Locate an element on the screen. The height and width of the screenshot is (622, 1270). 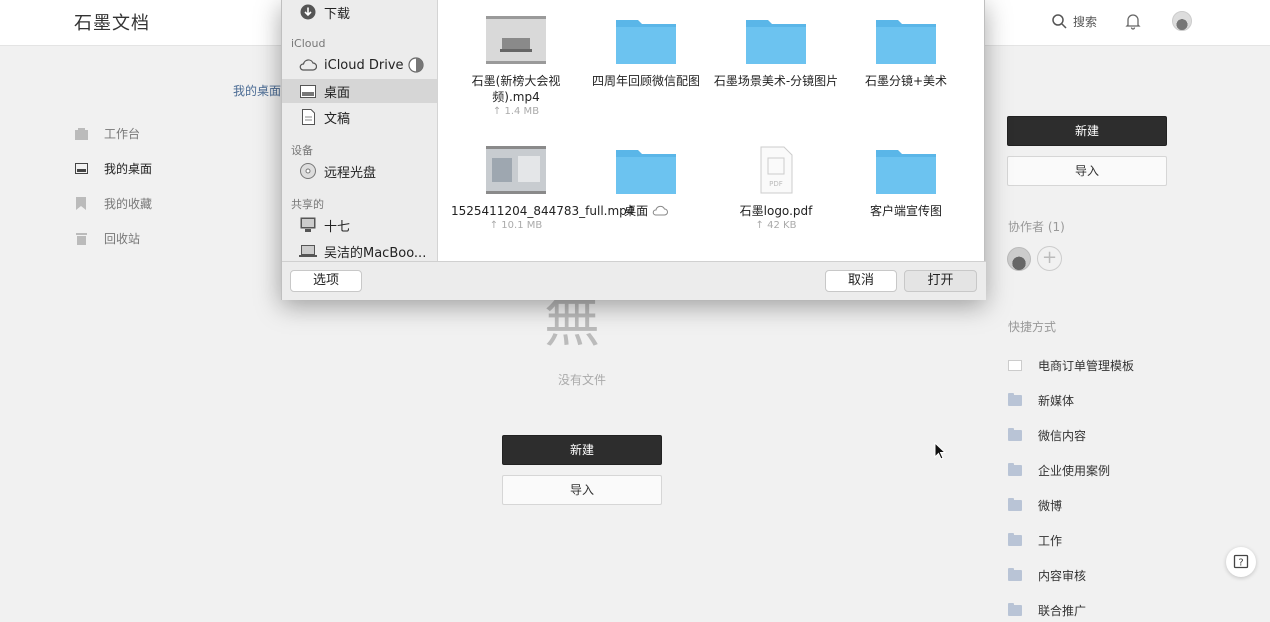
svg-text: PDF is located at coordinates (776, 184).